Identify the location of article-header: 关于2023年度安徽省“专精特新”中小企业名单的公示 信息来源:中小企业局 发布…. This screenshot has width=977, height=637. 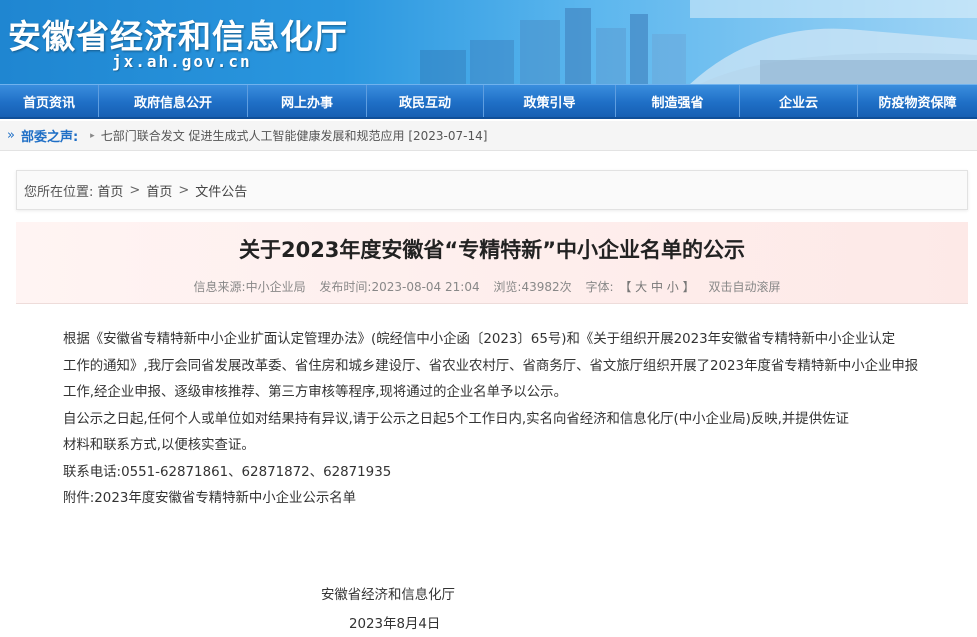
(492, 263).